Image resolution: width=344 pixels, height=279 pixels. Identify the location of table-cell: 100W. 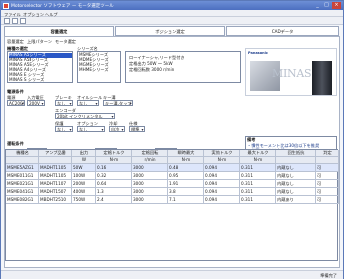
(84, 176).